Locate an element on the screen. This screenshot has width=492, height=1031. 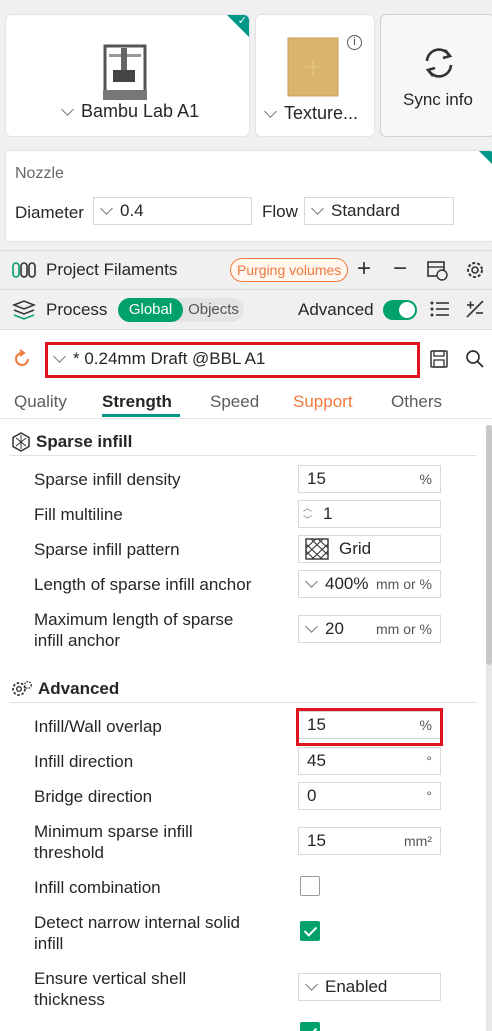
add-filament-icon: + is located at coordinates (364, 269).